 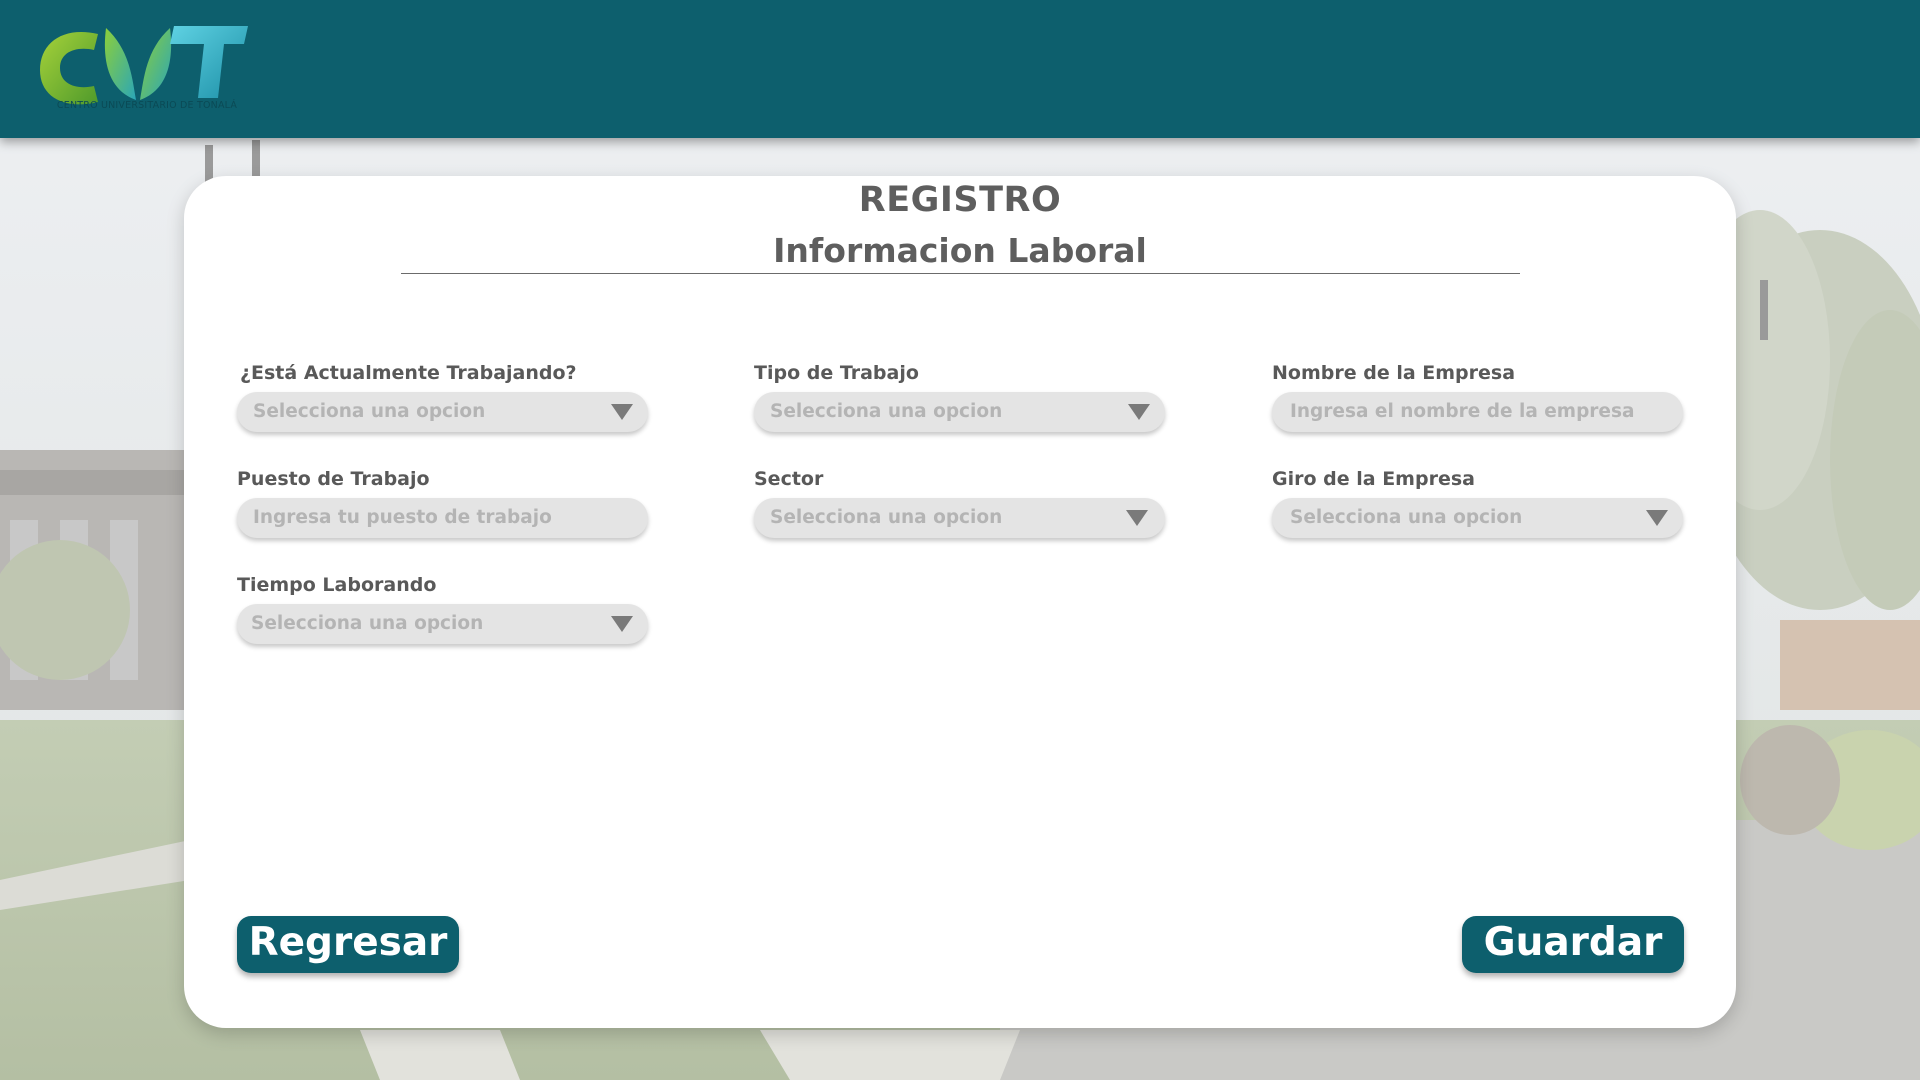 What do you see at coordinates (333, 479) in the screenshot?
I see `job-position-label: Puesto de Trabajo` at bounding box center [333, 479].